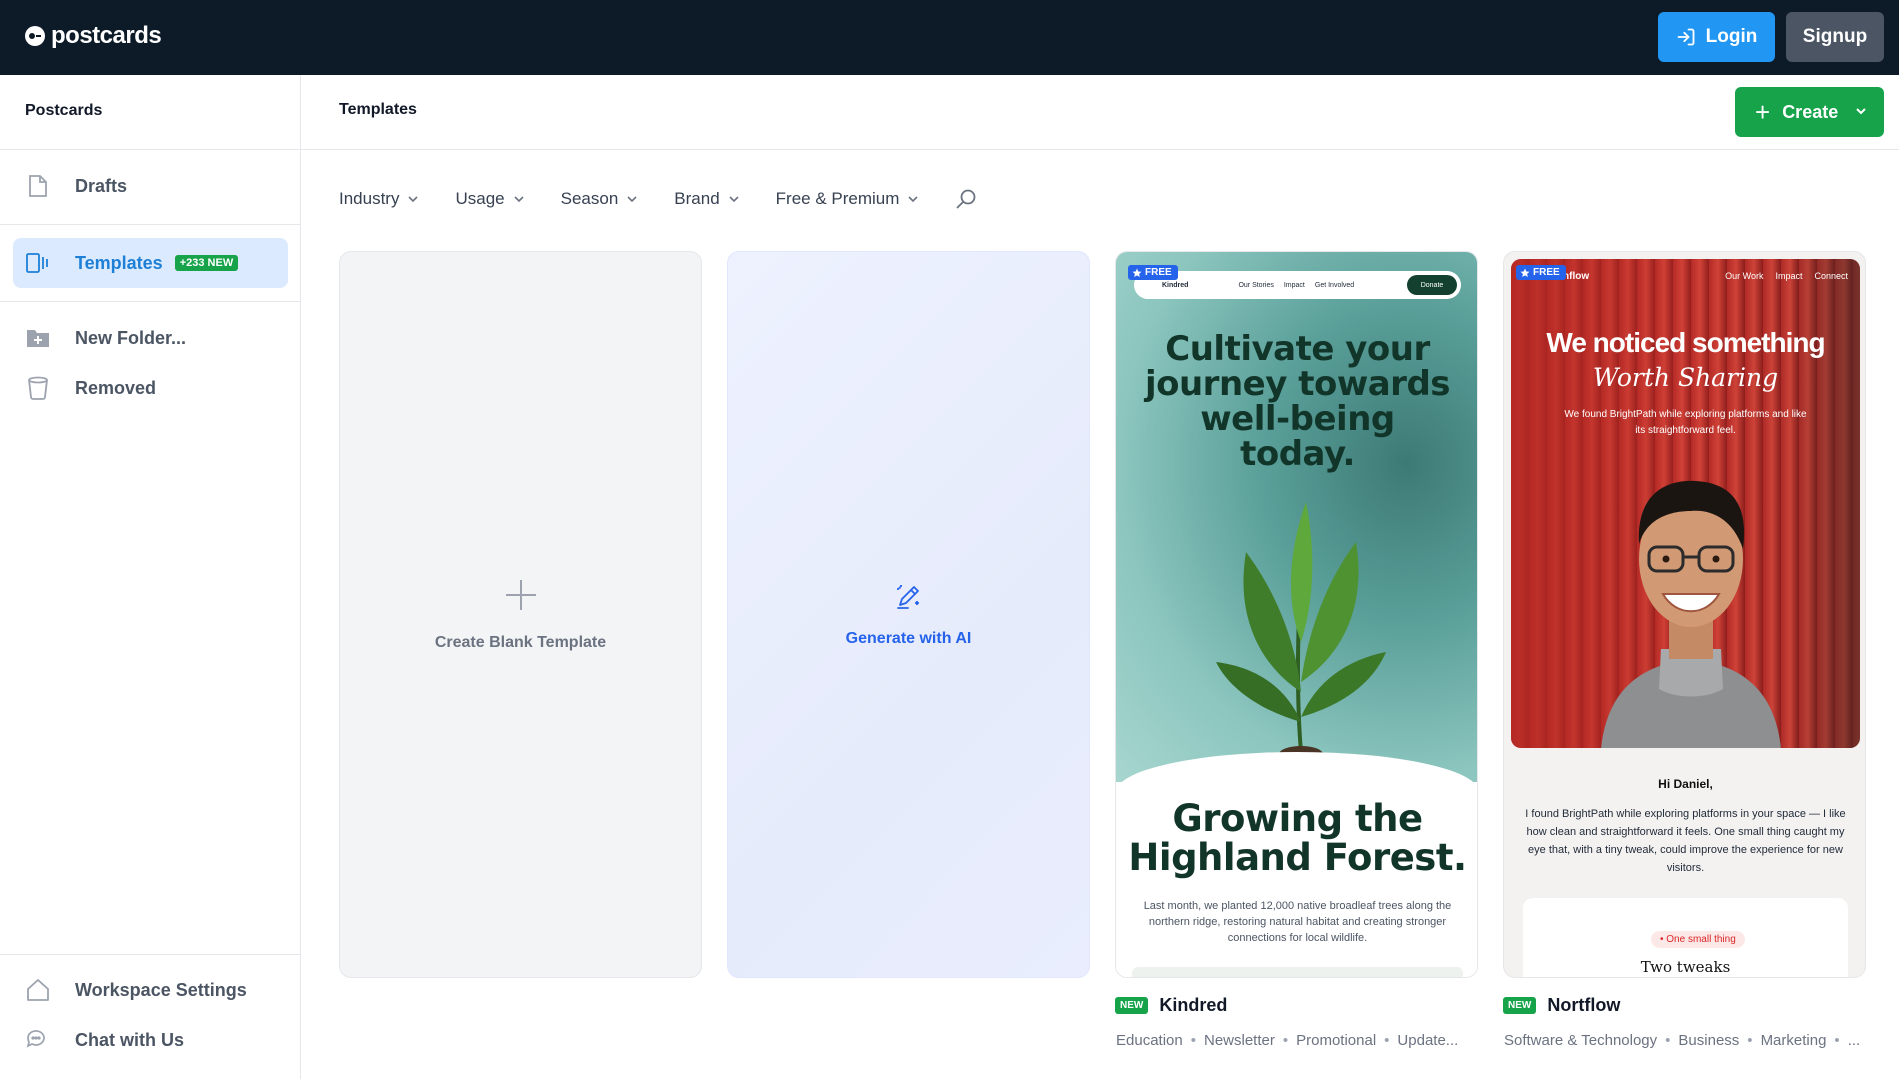 The width and height of the screenshot is (1899, 1079). What do you see at coordinates (589, 198) in the screenshot?
I see `filter-label: Season` at bounding box center [589, 198].